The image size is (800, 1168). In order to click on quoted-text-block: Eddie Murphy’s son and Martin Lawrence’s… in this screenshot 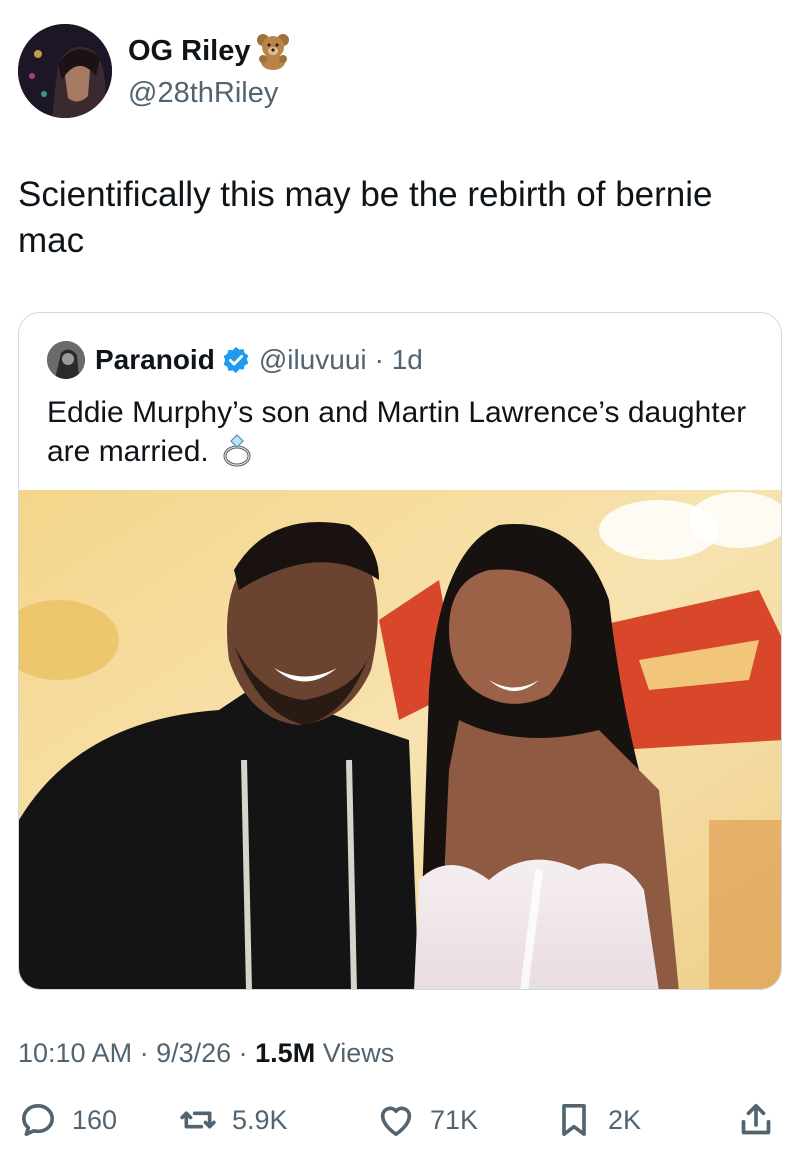, I will do `click(397, 432)`.